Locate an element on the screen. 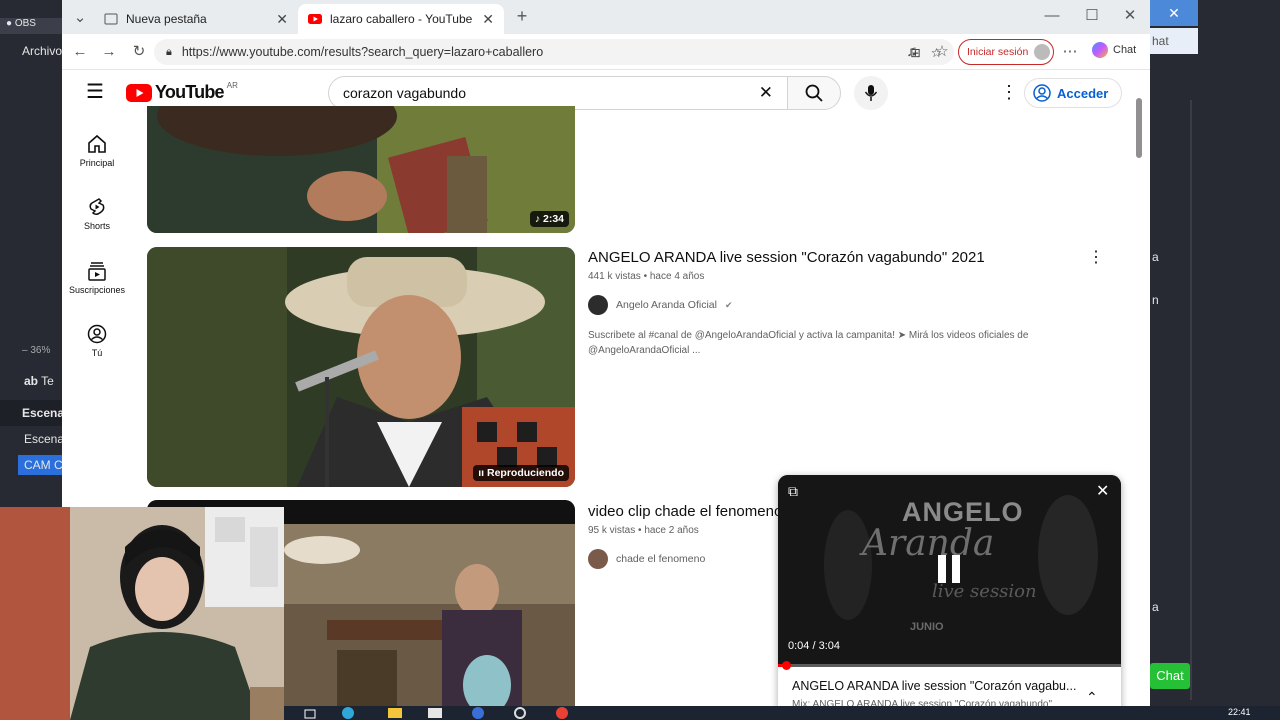 Image resolution: width=1280 pixels, height=720 pixels. obs-source-text-label: Te is located at coordinates (47, 381).